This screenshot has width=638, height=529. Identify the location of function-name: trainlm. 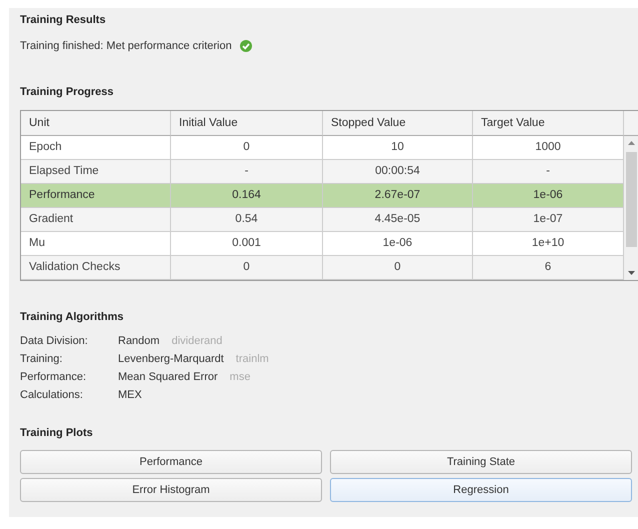
(252, 359).